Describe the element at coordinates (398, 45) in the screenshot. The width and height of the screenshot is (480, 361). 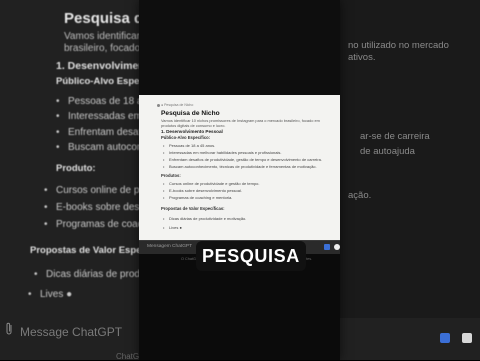
I see `bg-right-snippet: no utilizado no mercado` at that location.